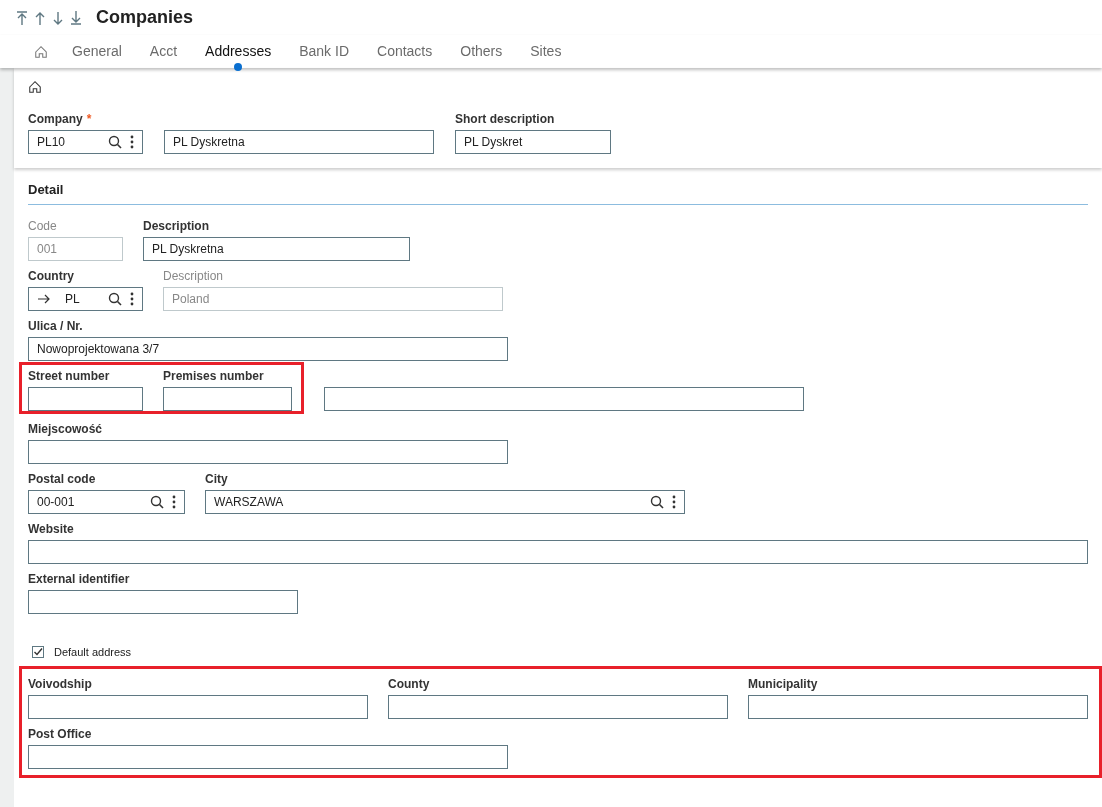  What do you see at coordinates (238, 51) in the screenshot?
I see `tab: Addresses` at bounding box center [238, 51].